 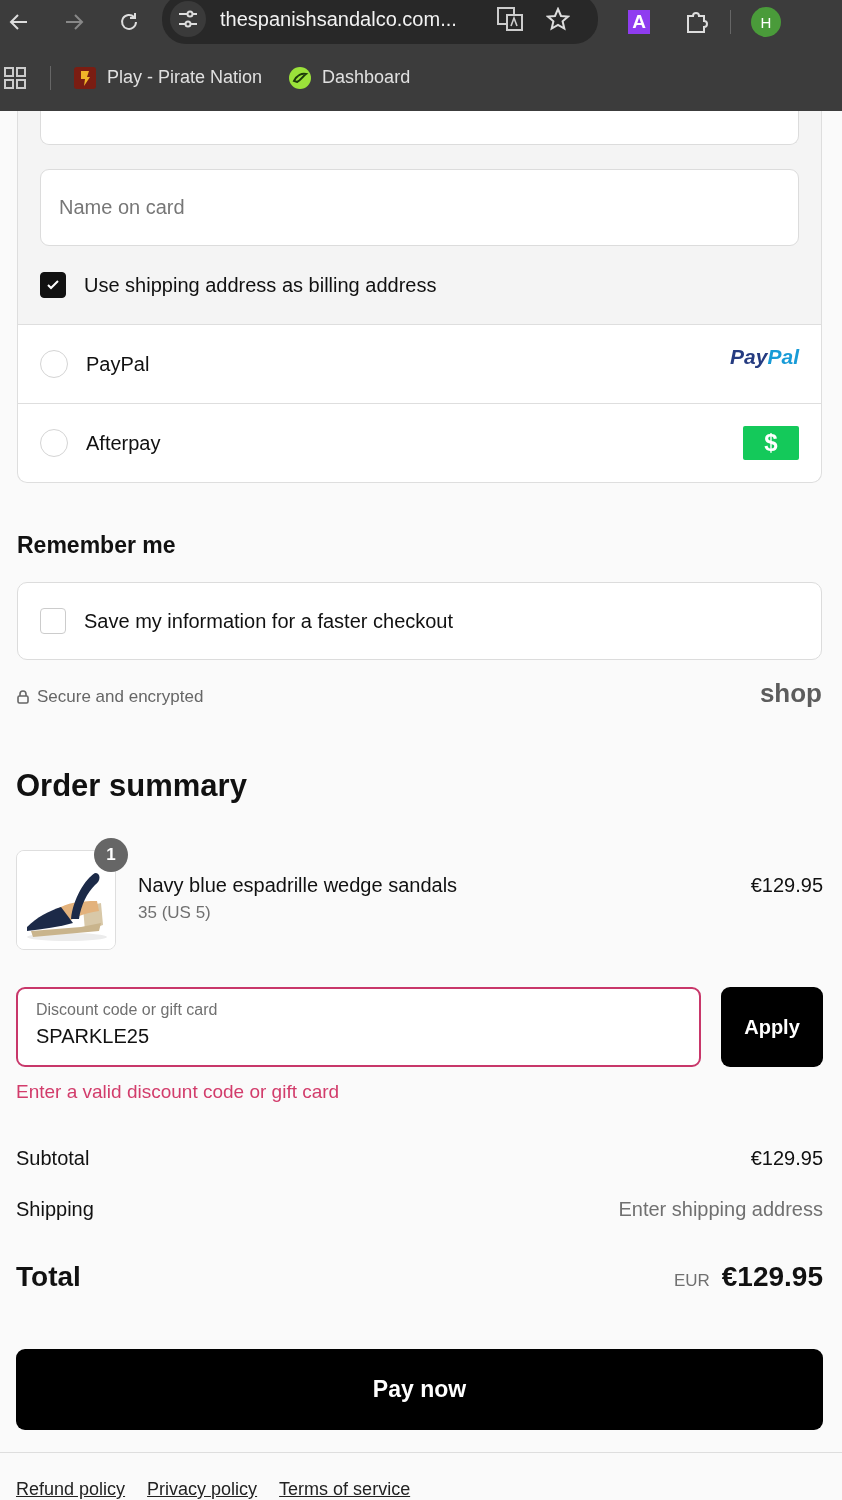 What do you see at coordinates (786, 1158) in the screenshot?
I see `summary-value: €129.95` at bounding box center [786, 1158].